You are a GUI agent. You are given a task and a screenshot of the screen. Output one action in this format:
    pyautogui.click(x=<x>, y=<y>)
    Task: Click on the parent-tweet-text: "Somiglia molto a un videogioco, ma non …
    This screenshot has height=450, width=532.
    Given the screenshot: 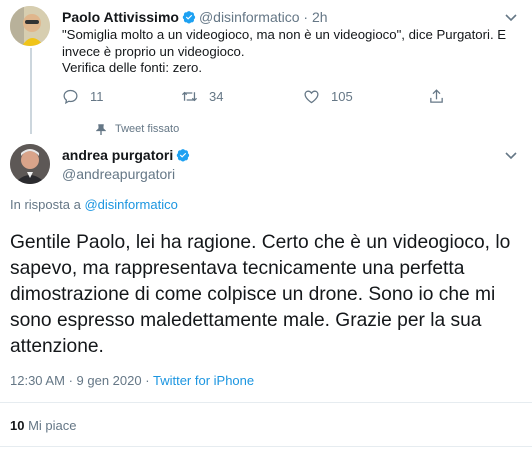 What is the action you would take?
    pyautogui.click(x=292, y=52)
    